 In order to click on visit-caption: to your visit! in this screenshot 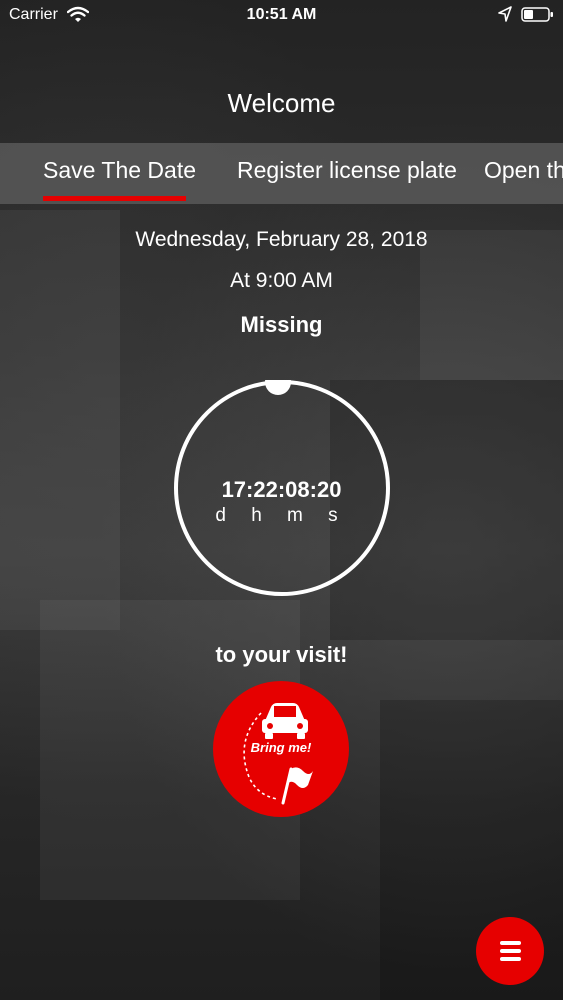, I will do `click(281, 654)`.